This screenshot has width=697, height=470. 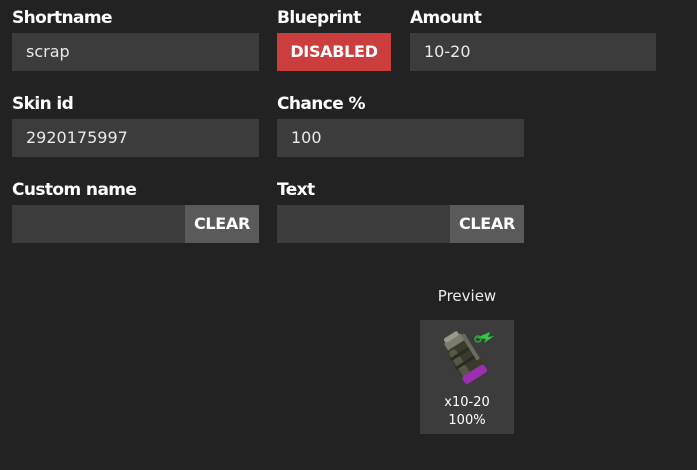 What do you see at coordinates (467, 402) in the screenshot?
I see `preview-amount: x10-20` at bounding box center [467, 402].